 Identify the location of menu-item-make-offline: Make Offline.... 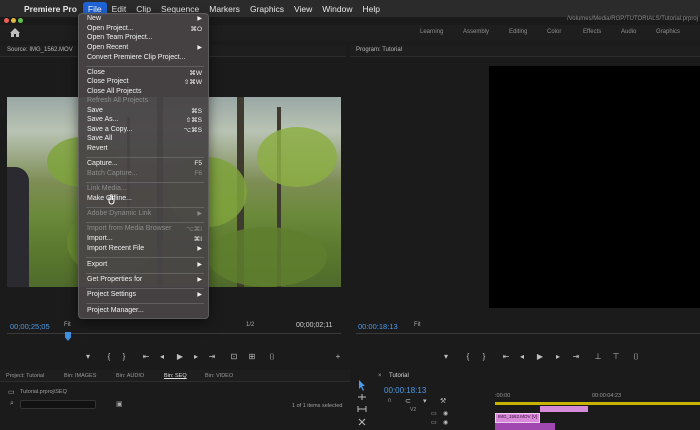
(146, 199).